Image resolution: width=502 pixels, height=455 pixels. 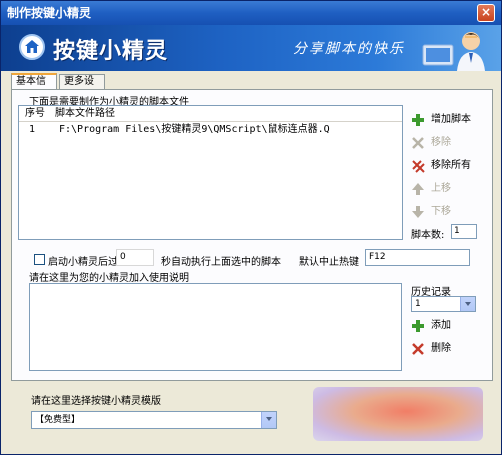 I want to click on arrow-down-icon, so click(x=418, y=212).